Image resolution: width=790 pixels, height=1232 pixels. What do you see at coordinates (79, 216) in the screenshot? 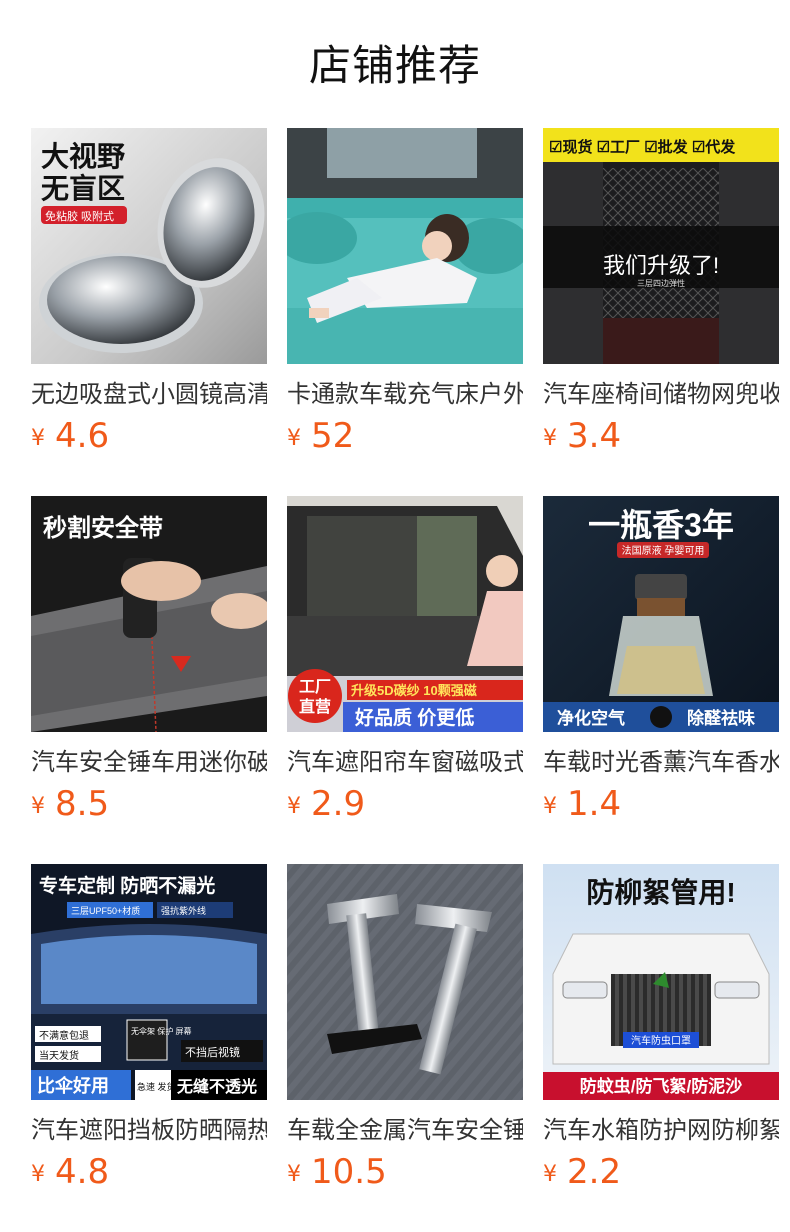
I see `image-text: 免粘胶 吸附式` at bounding box center [79, 216].